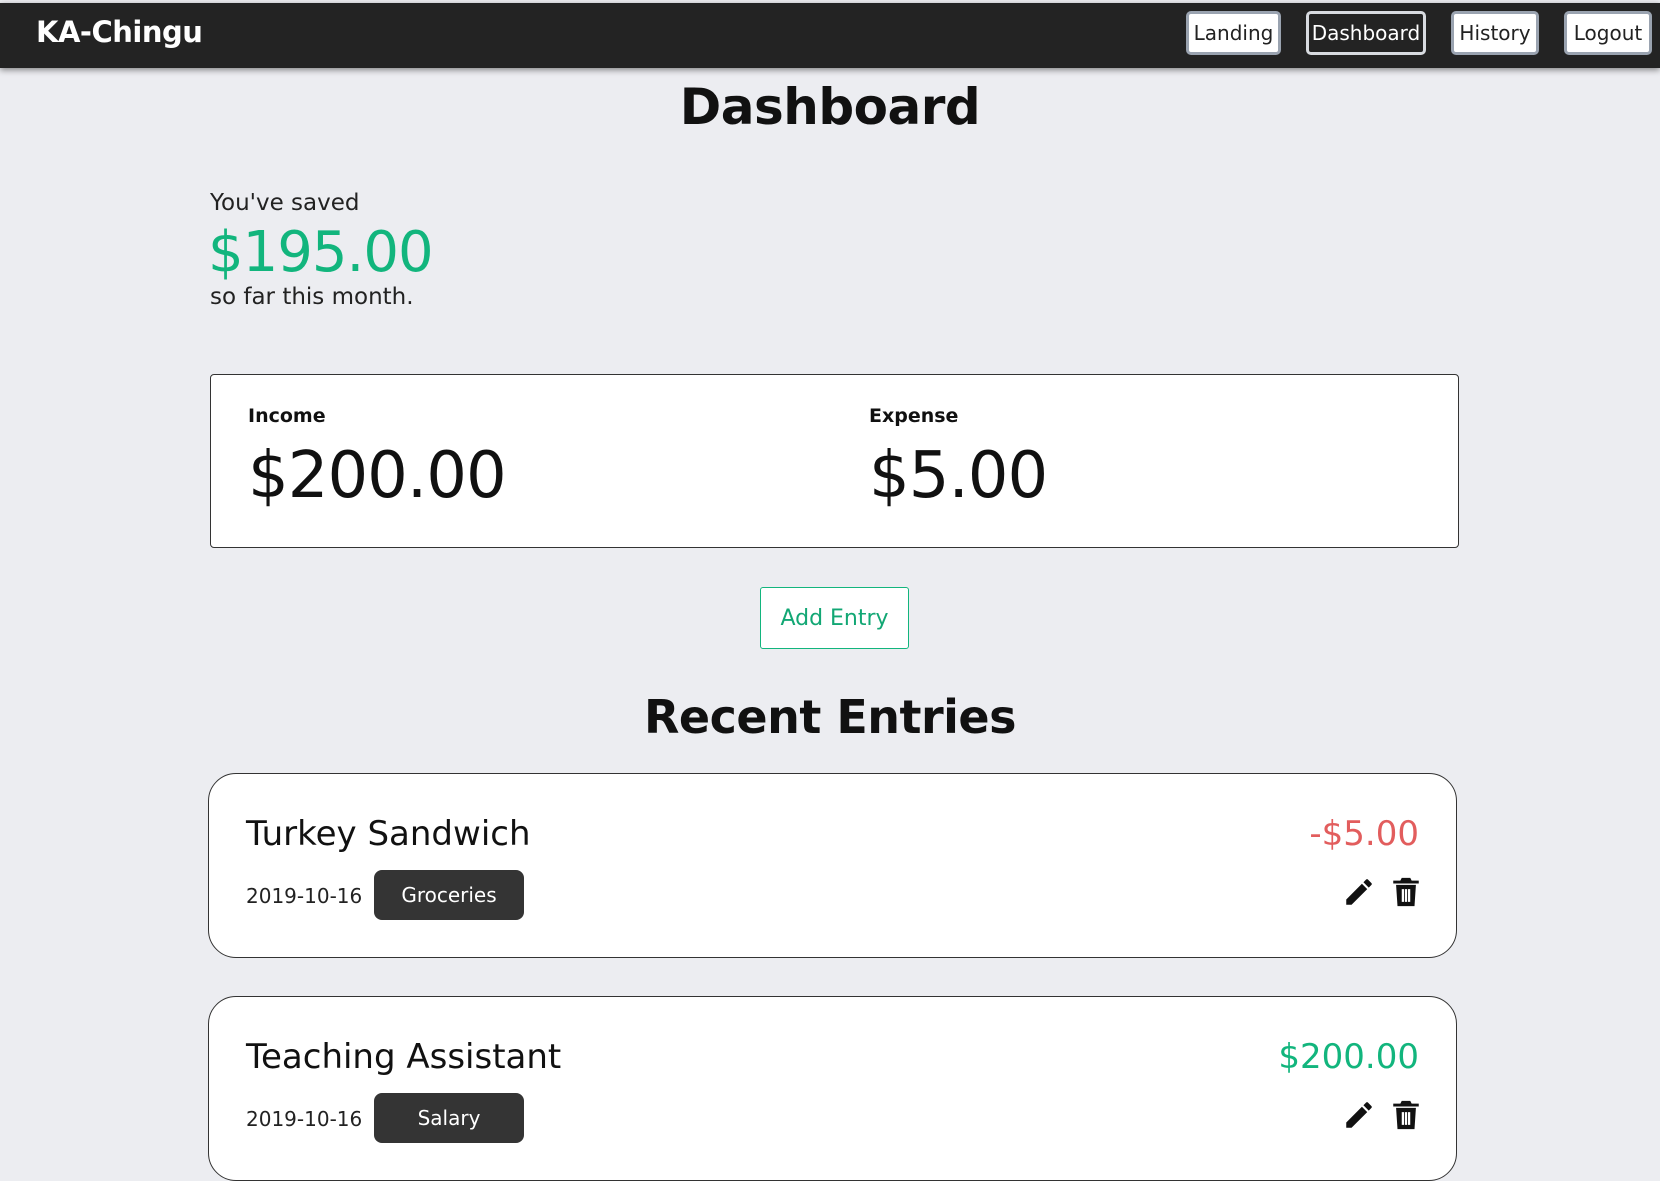 This screenshot has width=1660, height=1181. What do you see at coordinates (285, 203) in the screenshot?
I see `savings-prefix: You've saved` at bounding box center [285, 203].